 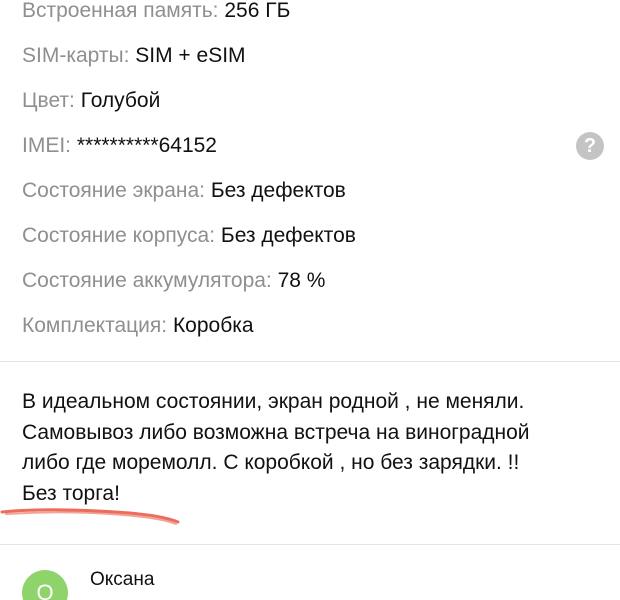 I want to click on spec-value: Коробка, so click(x=213, y=325).